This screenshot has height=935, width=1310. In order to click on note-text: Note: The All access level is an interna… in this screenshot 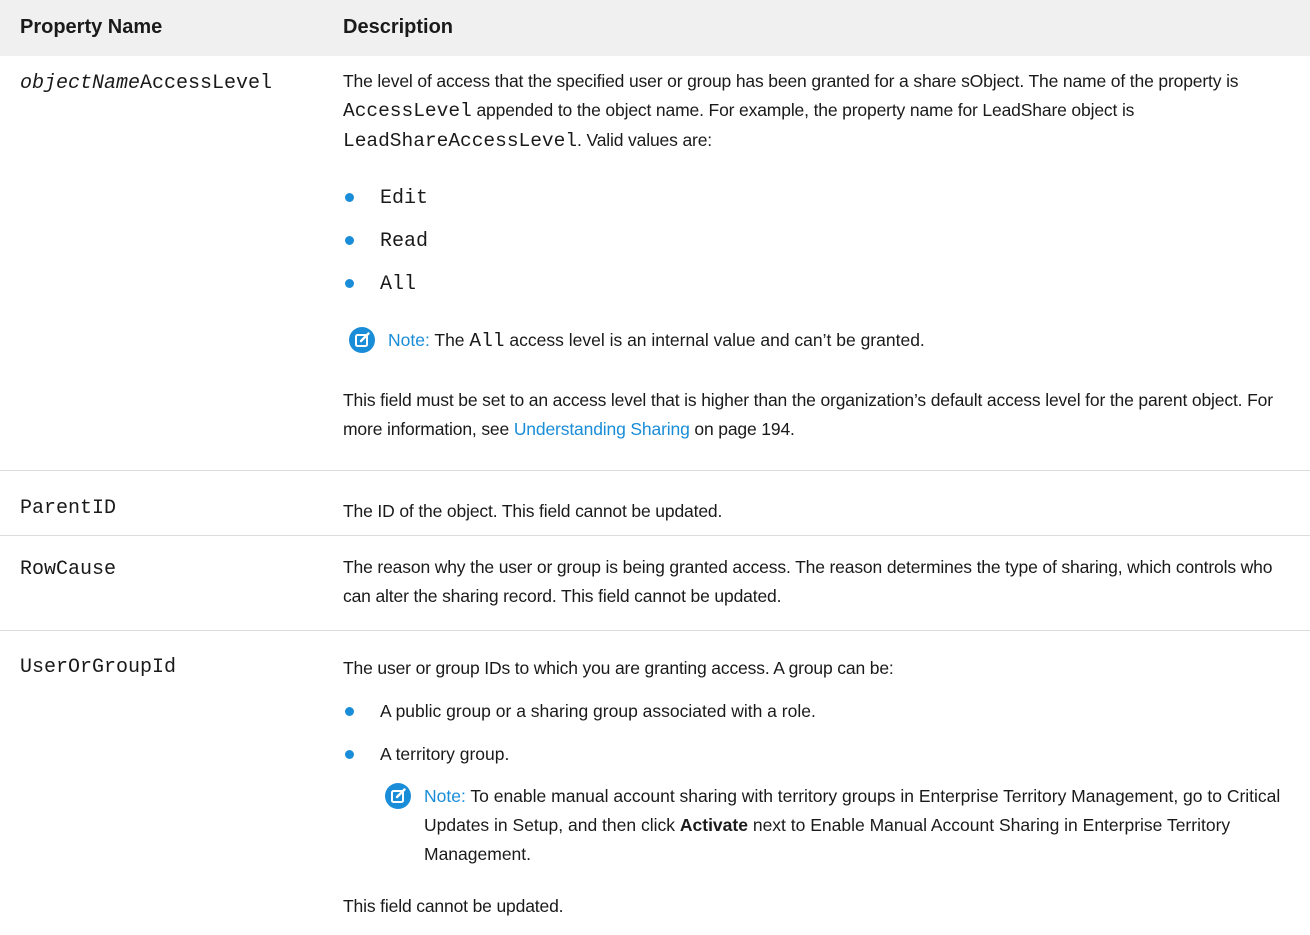, I will do `click(656, 341)`.